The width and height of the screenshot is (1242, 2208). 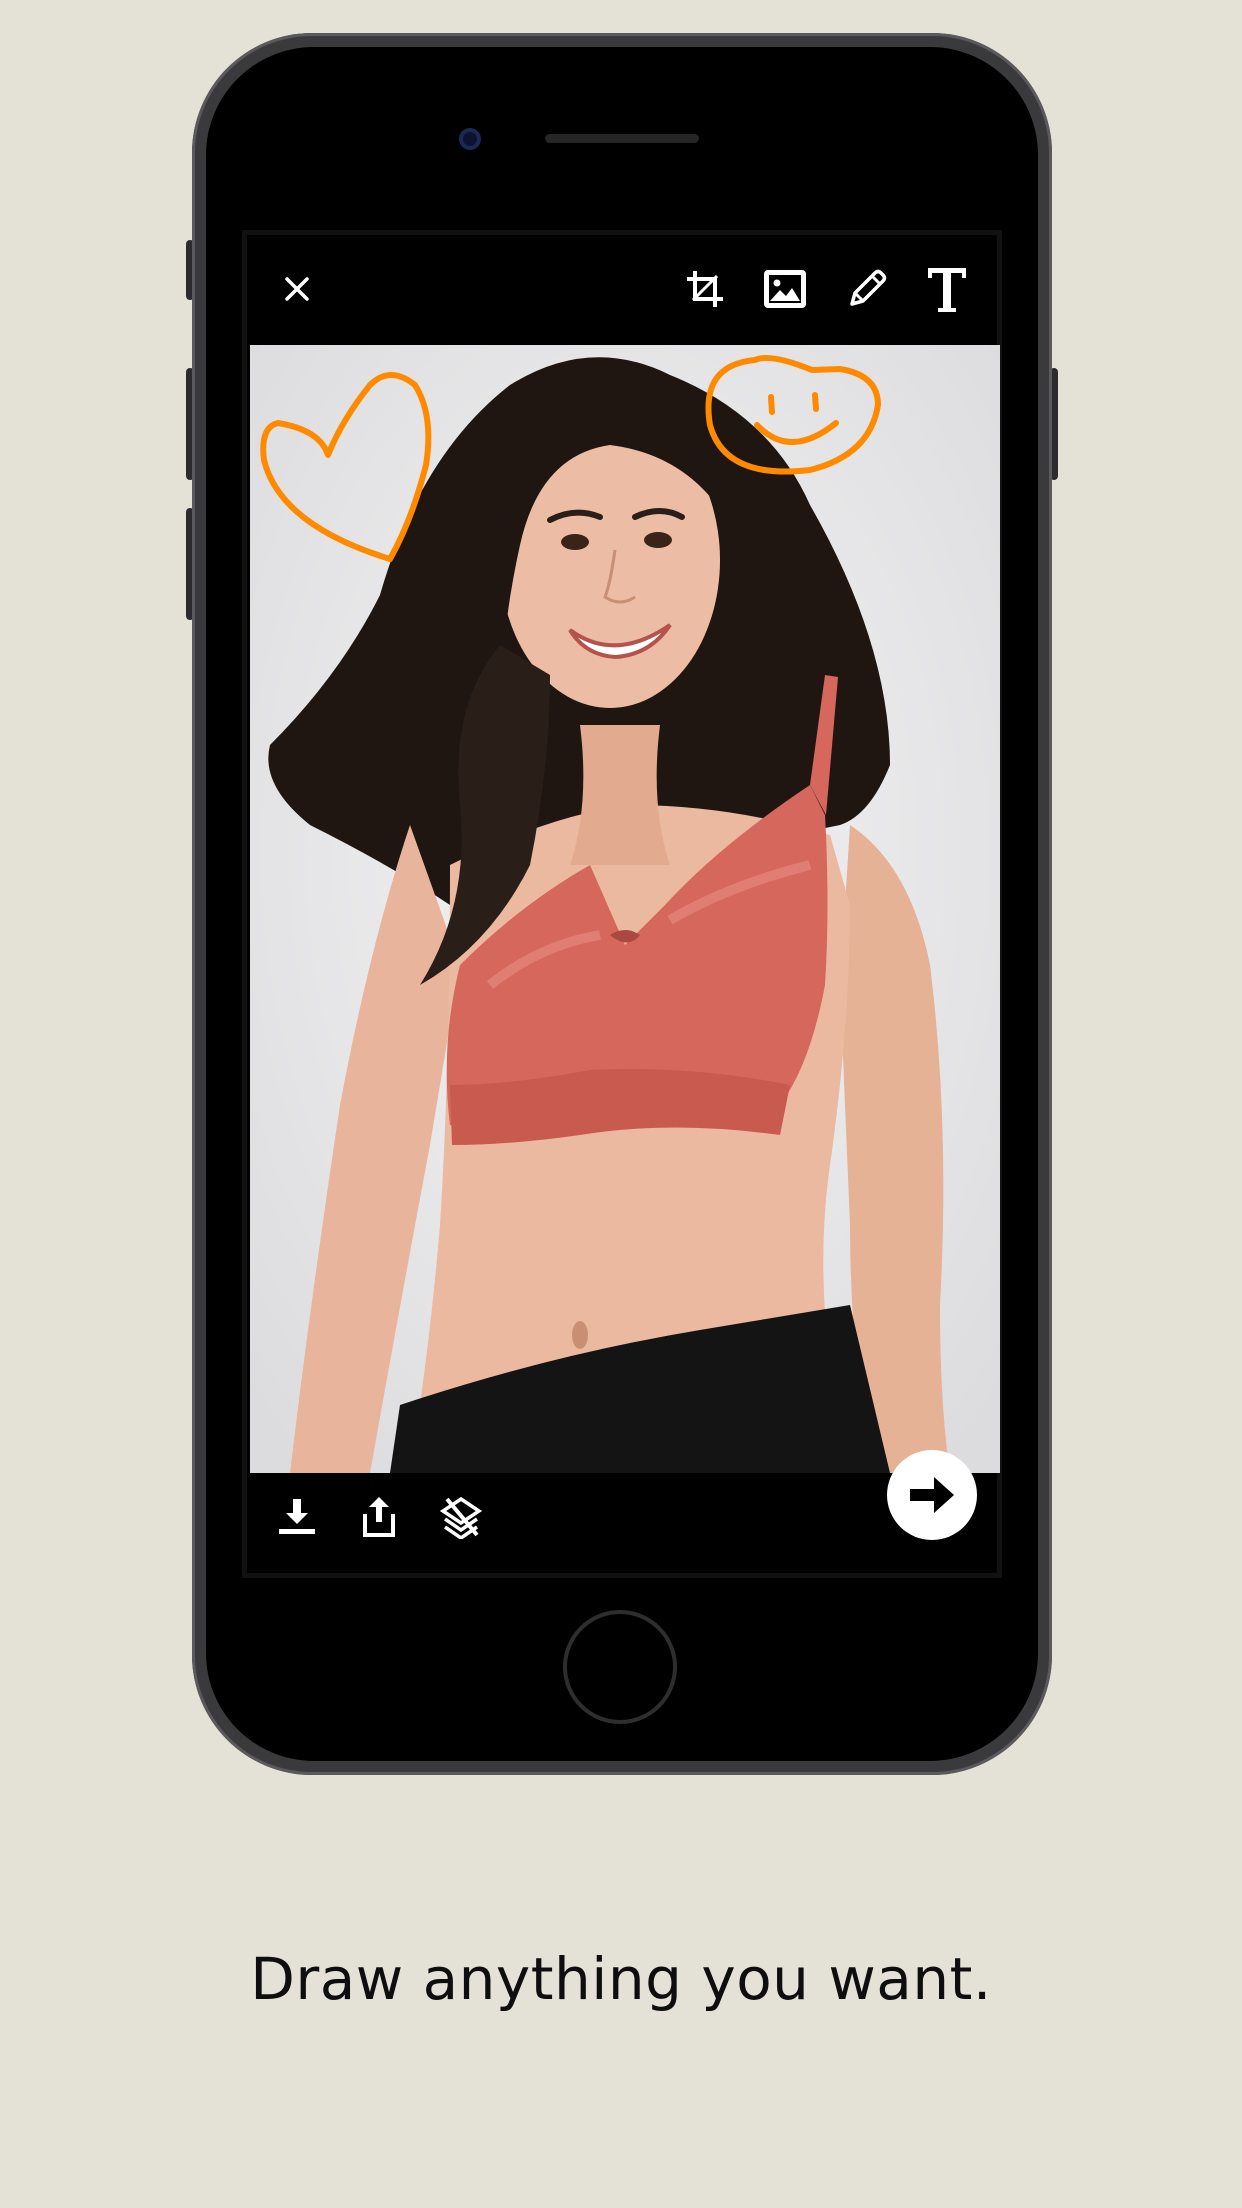 What do you see at coordinates (622, 290) in the screenshot?
I see `top-toolbar` at bounding box center [622, 290].